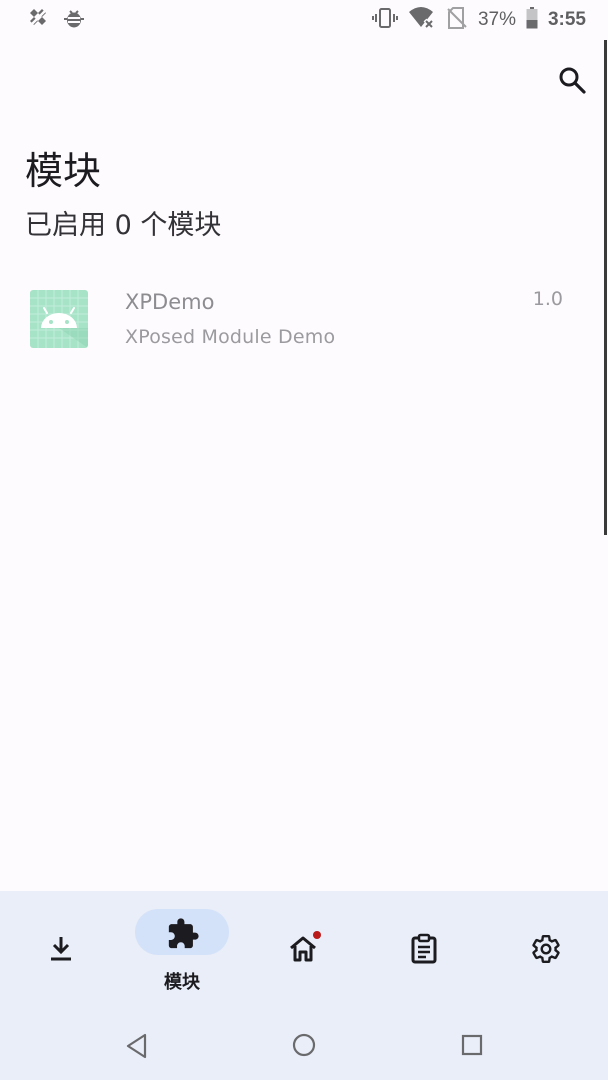 This screenshot has height=1080, width=608. I want to click on bug-debug-icon, so click(74, 20).